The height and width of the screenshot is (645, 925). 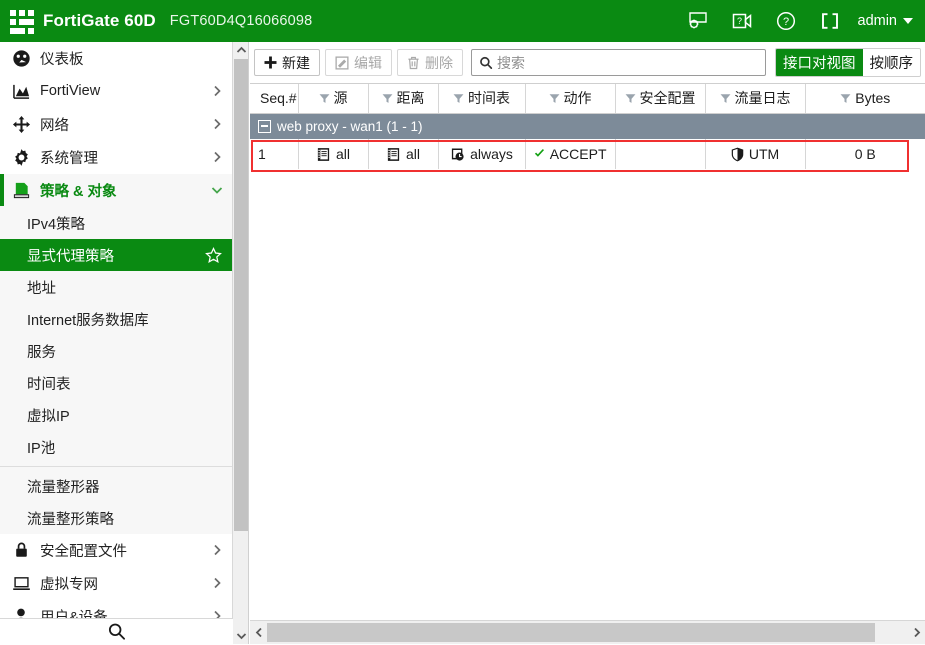 What do you see at coordinates (618, 62) in the screenshot?
I see `search-input: 搜索` at bounding box center [618, 62].